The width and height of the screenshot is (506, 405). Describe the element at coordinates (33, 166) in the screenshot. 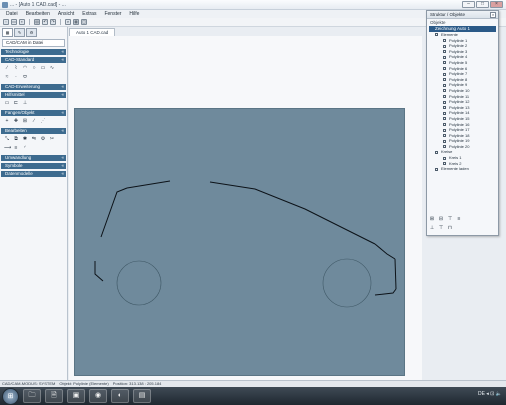

I see `section-symbole: Symbole «` at that location.